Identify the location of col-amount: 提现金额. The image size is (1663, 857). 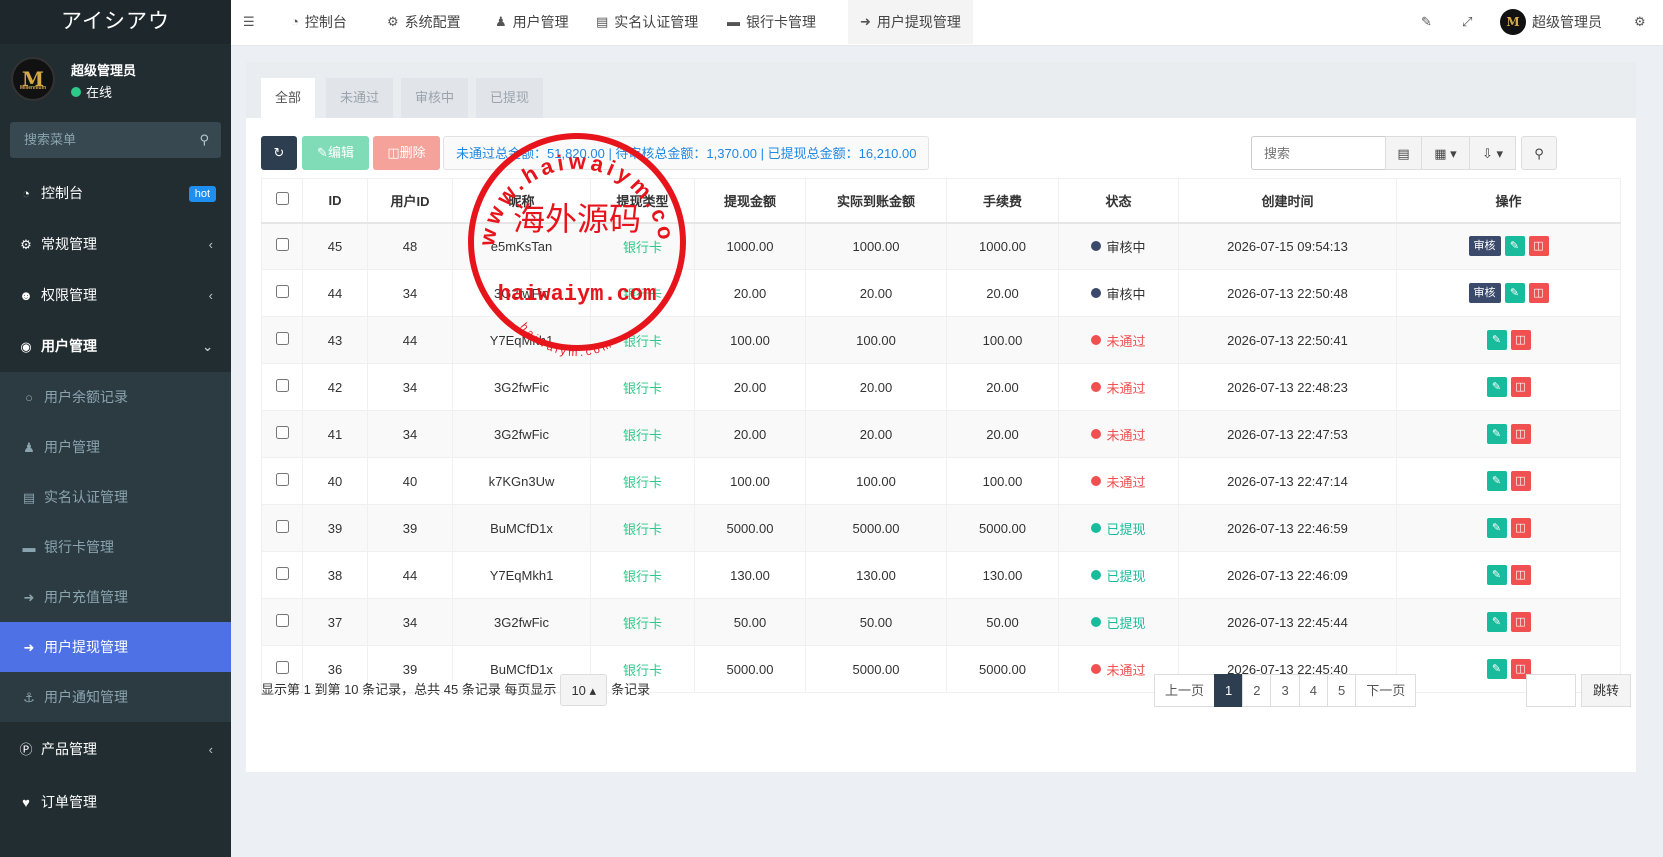
(750, 201).